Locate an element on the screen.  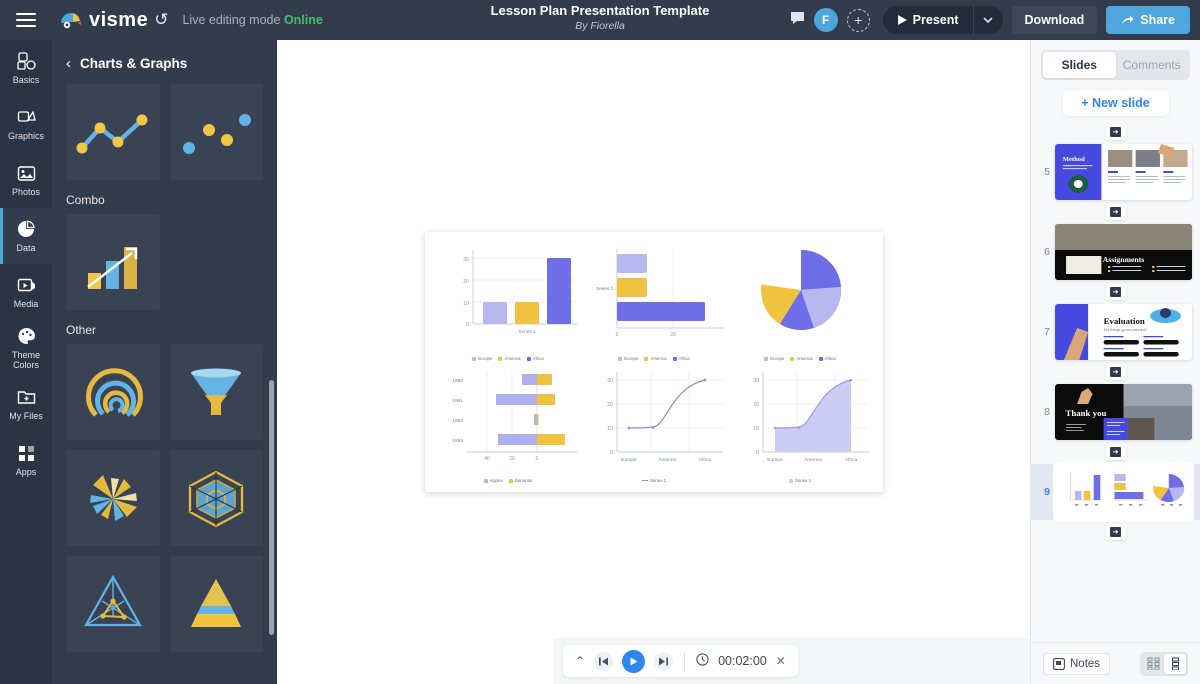
chart-horizontal-bar-chart: Series 1 0 20 Europe America Africa is located at coordinates (654, 301).